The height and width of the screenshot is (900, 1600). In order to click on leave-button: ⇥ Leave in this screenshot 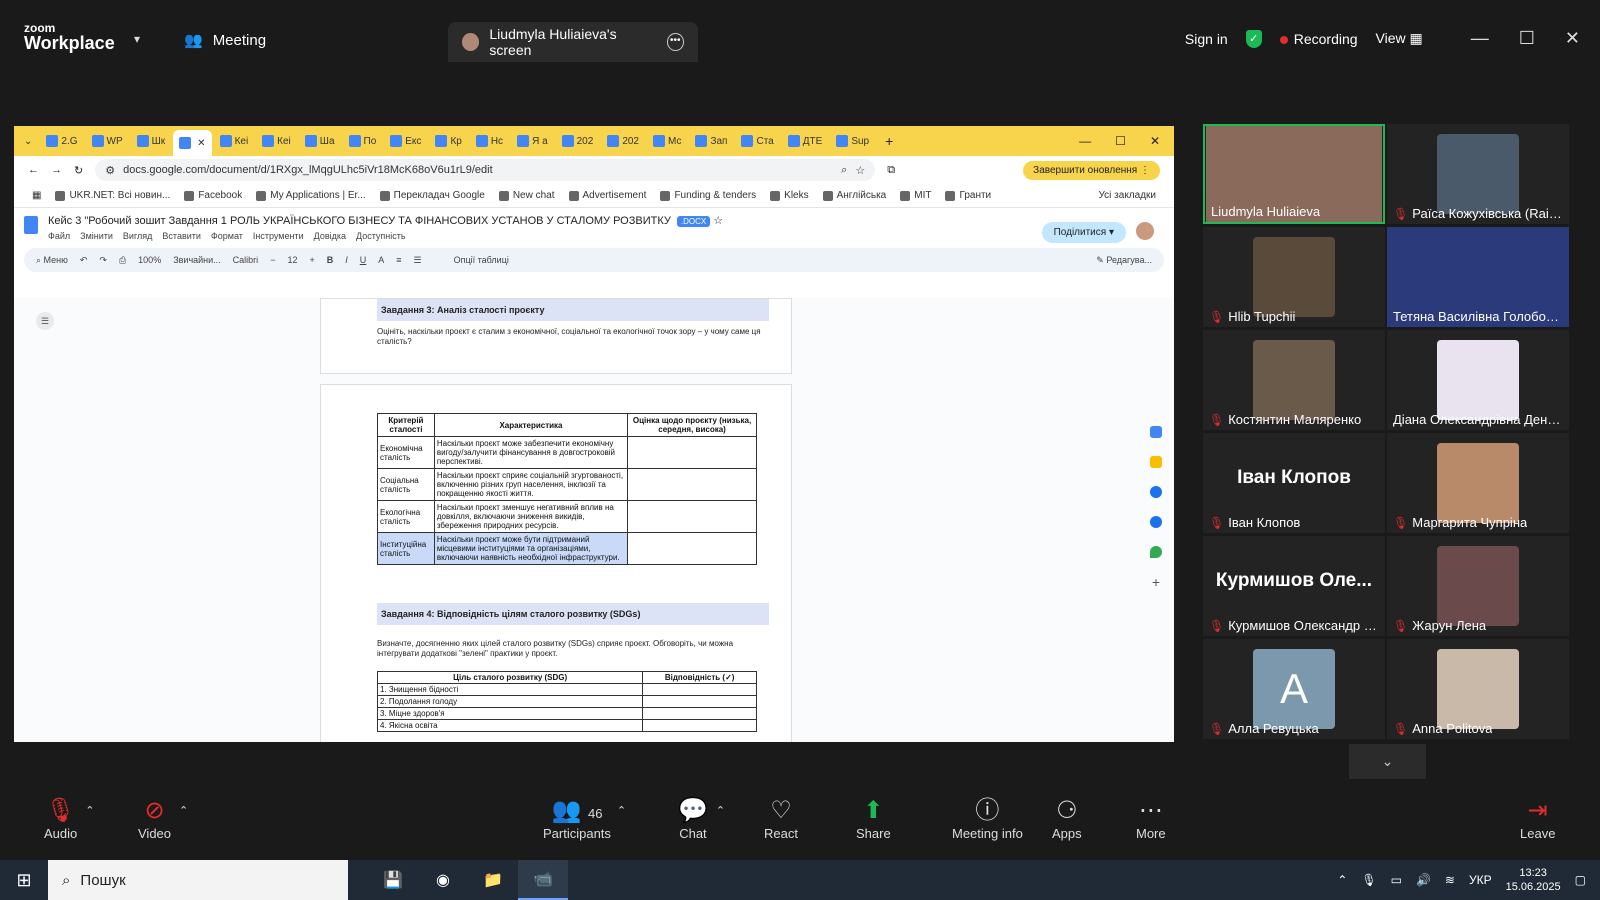, I will do `click(1537, 818)`.